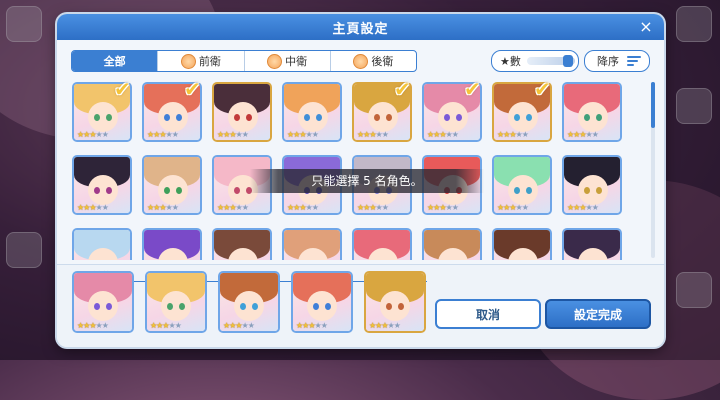  What do you see at coordinates (367, 181) in the screenshot?
I see `selection-limit-toast: 只能選擇 5 名角色。` at bounding box center [367, 181].